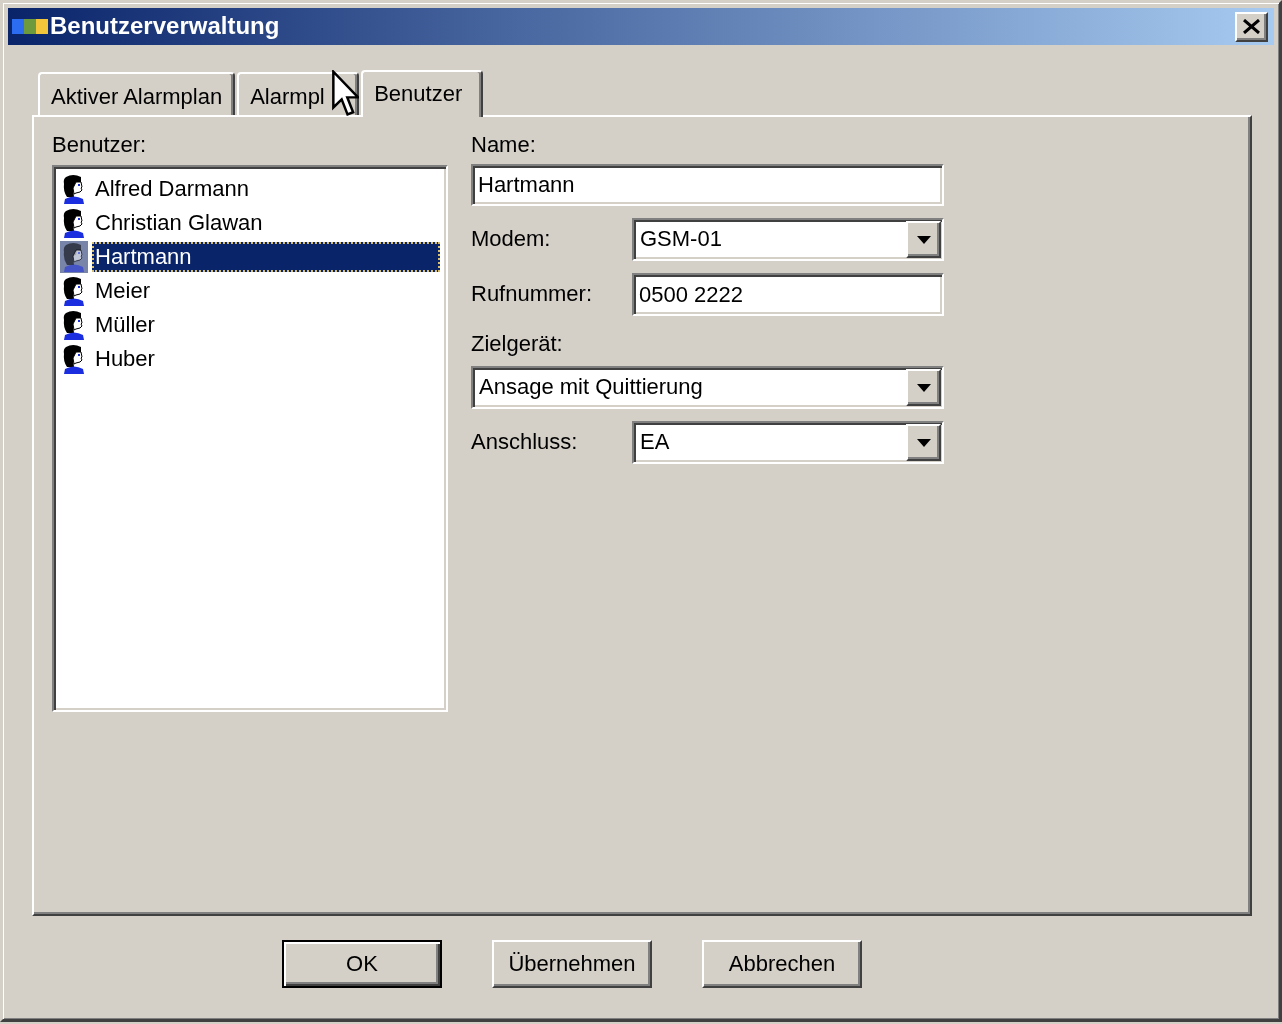 Image resolution: width=1282 pixels, height=1024 pixels. I want to click on field-label: Modem:, so click(511, 239).